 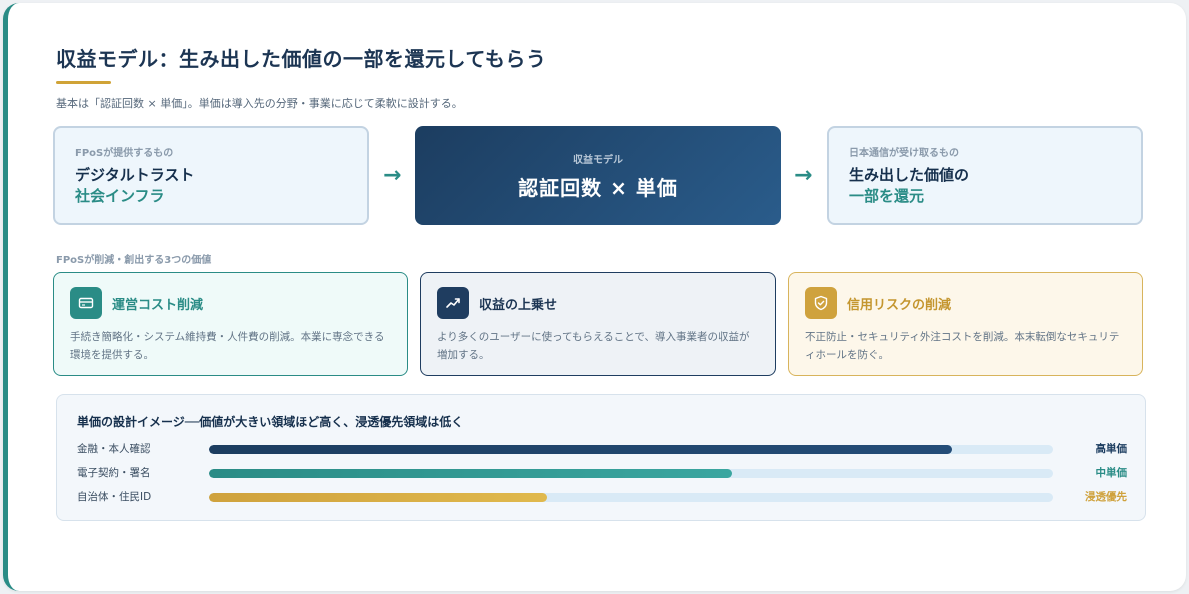 I want to click on price-row-label: 金融・本人確認, so click(x=114, y=449).